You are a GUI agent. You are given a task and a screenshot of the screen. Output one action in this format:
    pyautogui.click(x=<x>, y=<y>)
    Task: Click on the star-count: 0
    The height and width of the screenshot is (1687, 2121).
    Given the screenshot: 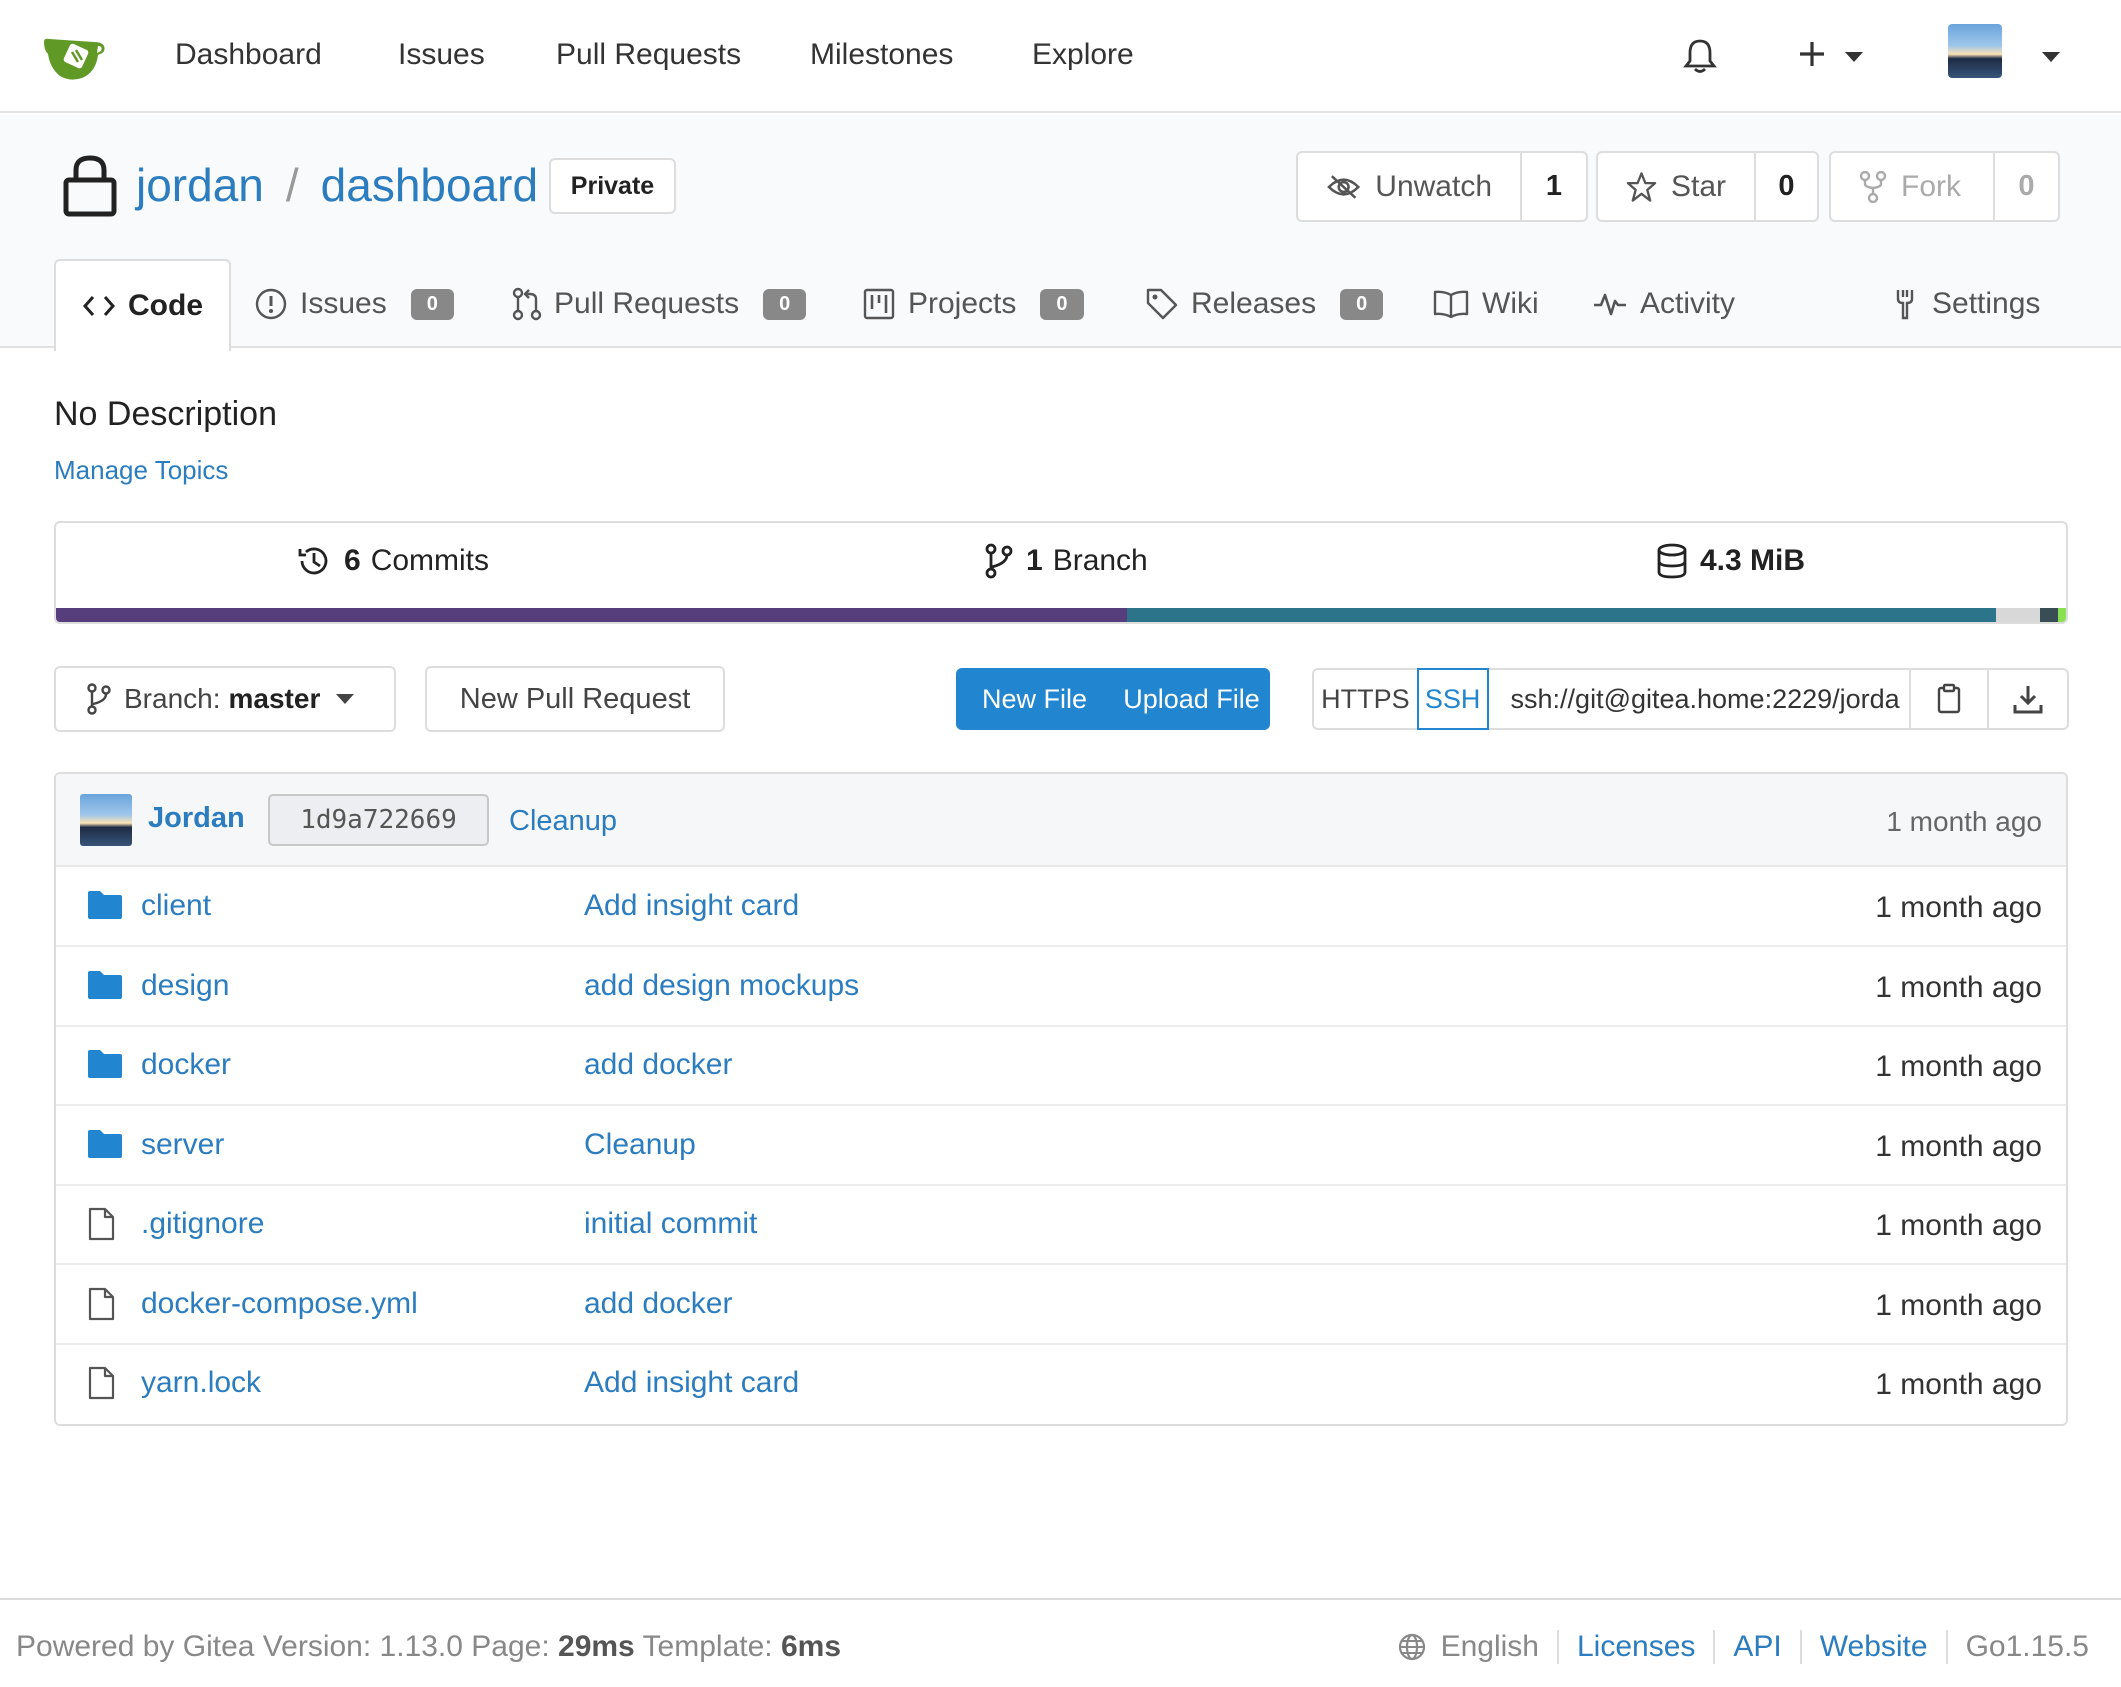 What is the action you would take?
    pyautogui.click(x=1786, y=186)
    